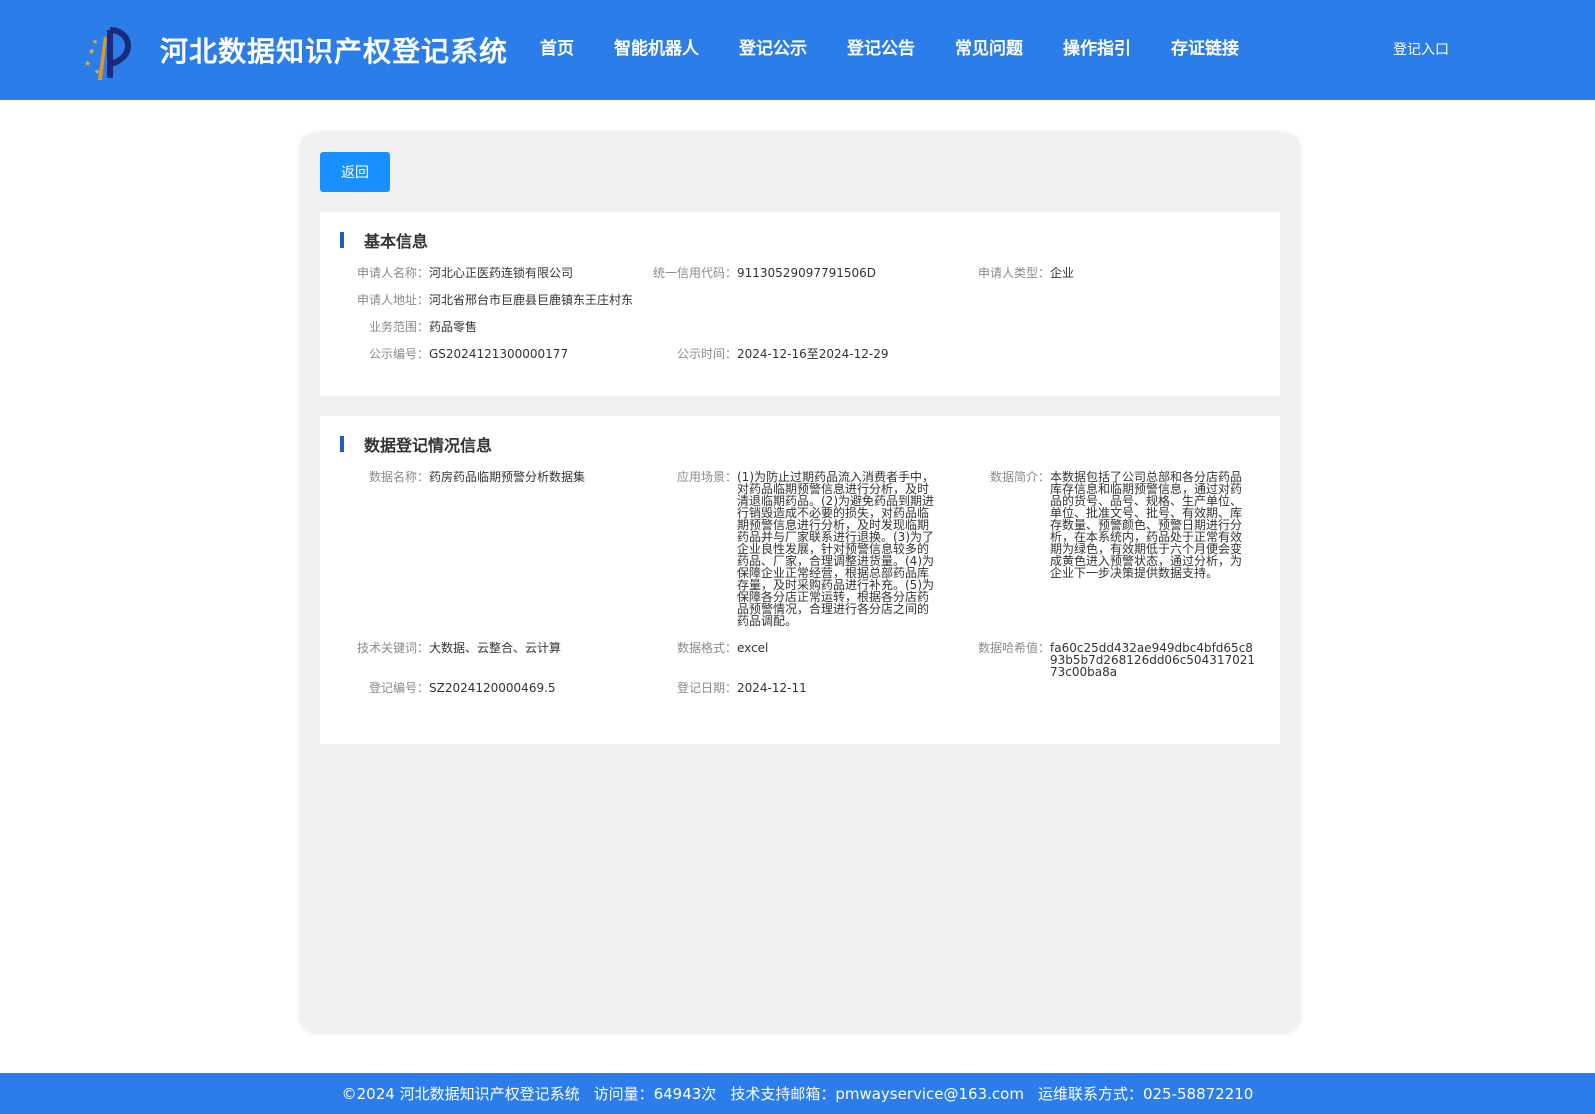 The height and width of the screenshot is (1114, 1595). What do you see at coordinates (398, 477) in the screenshot?
I see `data-name-label: 数据名称：` at bounding box center [398, 477].